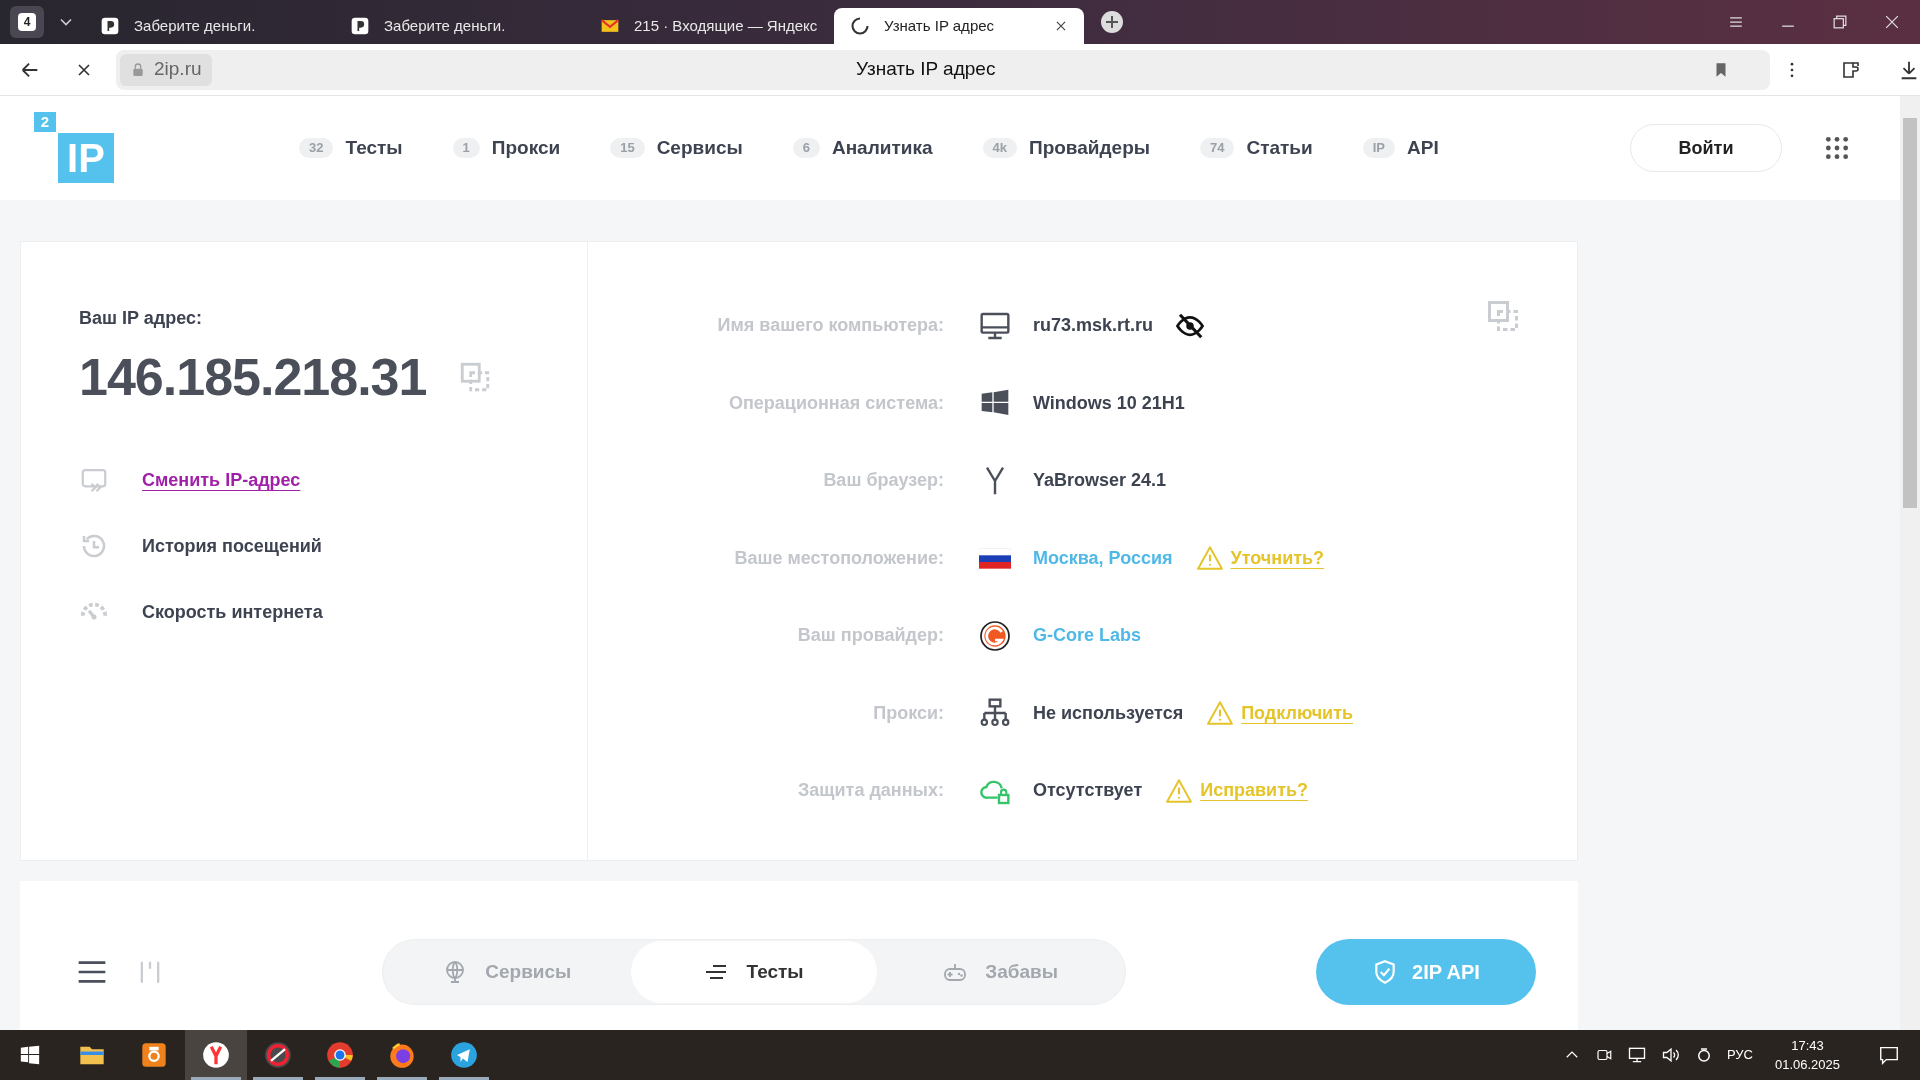  Describe the element at coordinates (838, 558) in the screenshot. I see `detail-label: Ваше местоположение:` at that location.